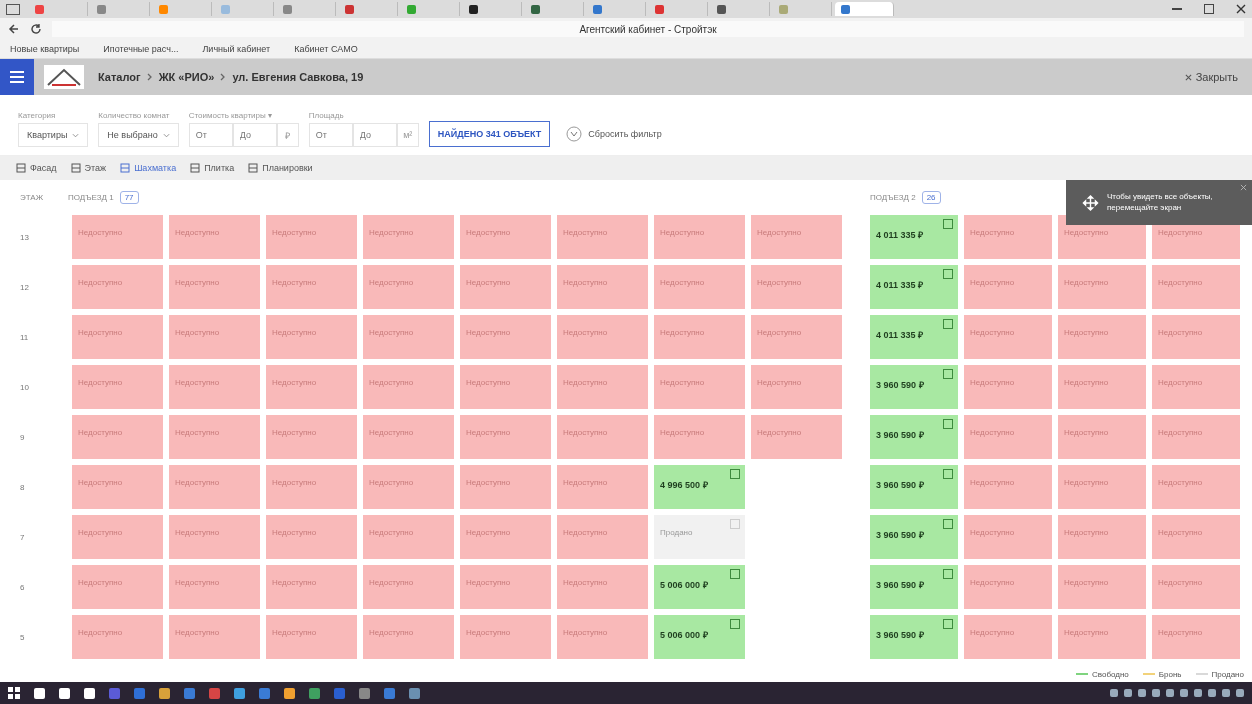  What do you see at coordinates (64, 77) in the screenshot?
I see `logo-icon` at bounding box center [64, 77].